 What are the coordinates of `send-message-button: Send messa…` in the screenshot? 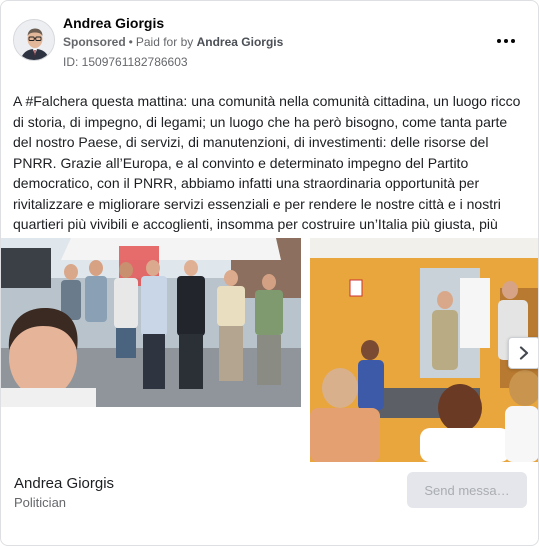 It's located at (467, 490).